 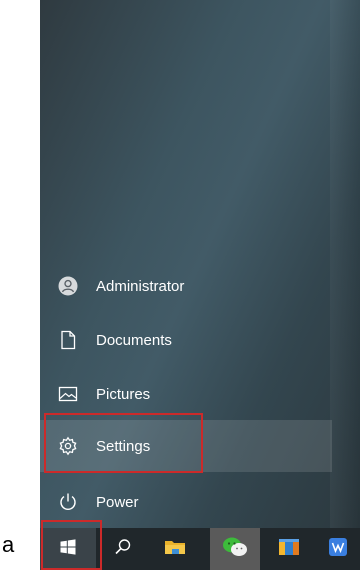 What do you see at coordinates (186, 394) in the screenshot?
I see `start-menu-item-pictures: Pictures` at bounding box center [186, 394].